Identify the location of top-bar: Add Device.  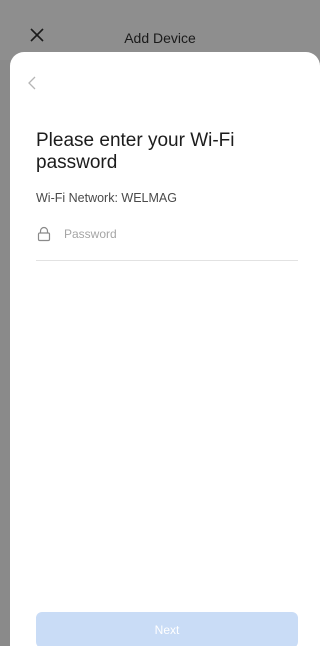
(160, 30).